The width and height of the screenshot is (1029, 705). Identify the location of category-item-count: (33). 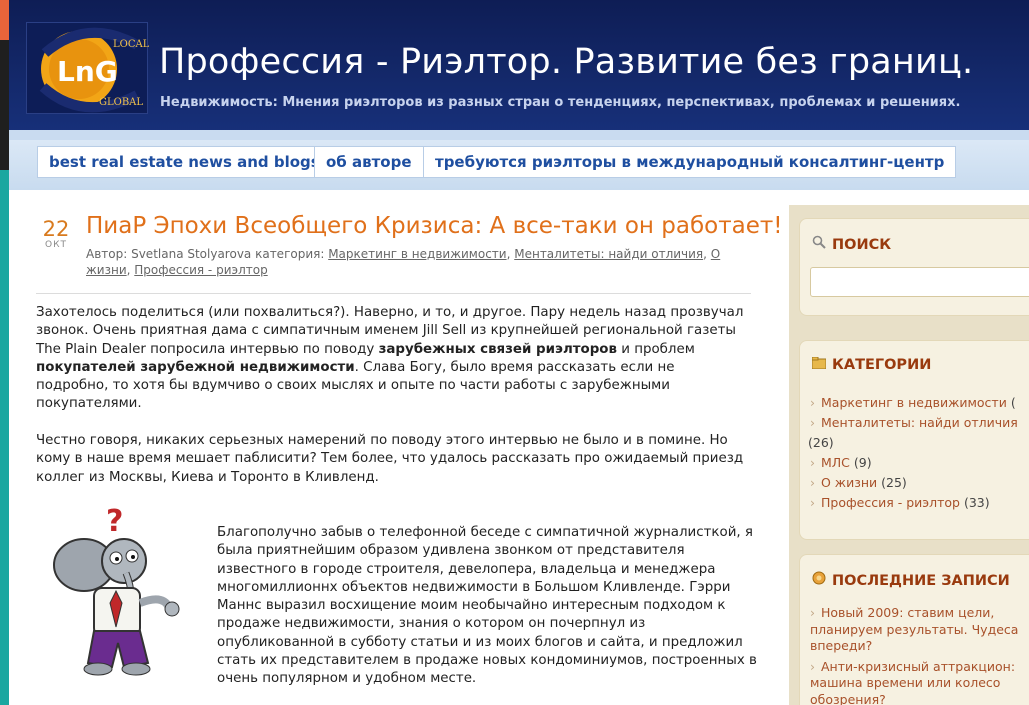
(976, 502).